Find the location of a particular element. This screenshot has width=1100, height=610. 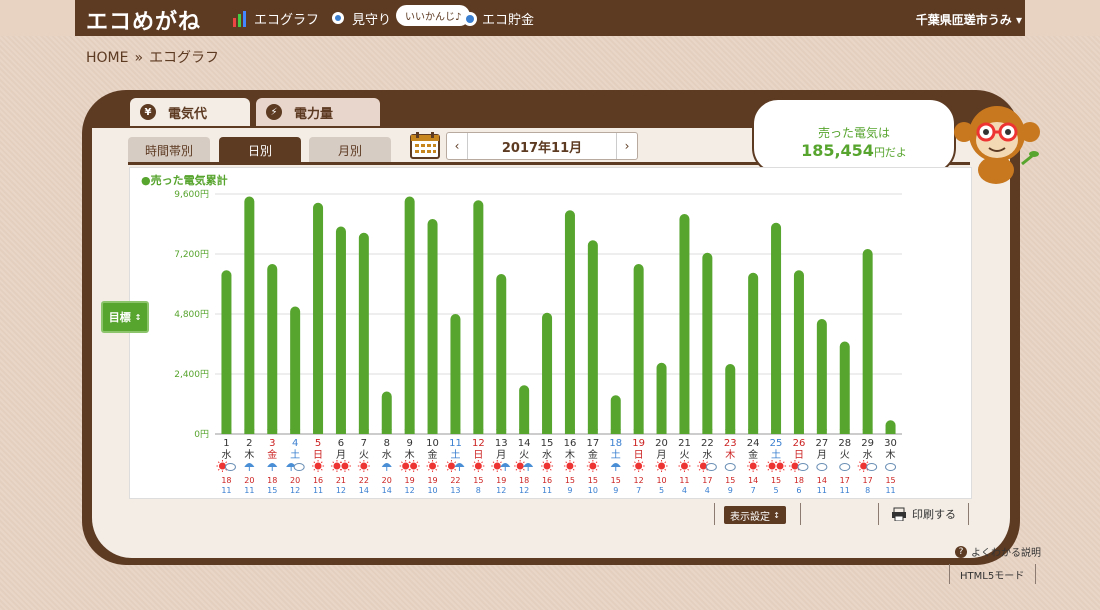

temp-high-label: 21 is located at coordinates (341, 480).